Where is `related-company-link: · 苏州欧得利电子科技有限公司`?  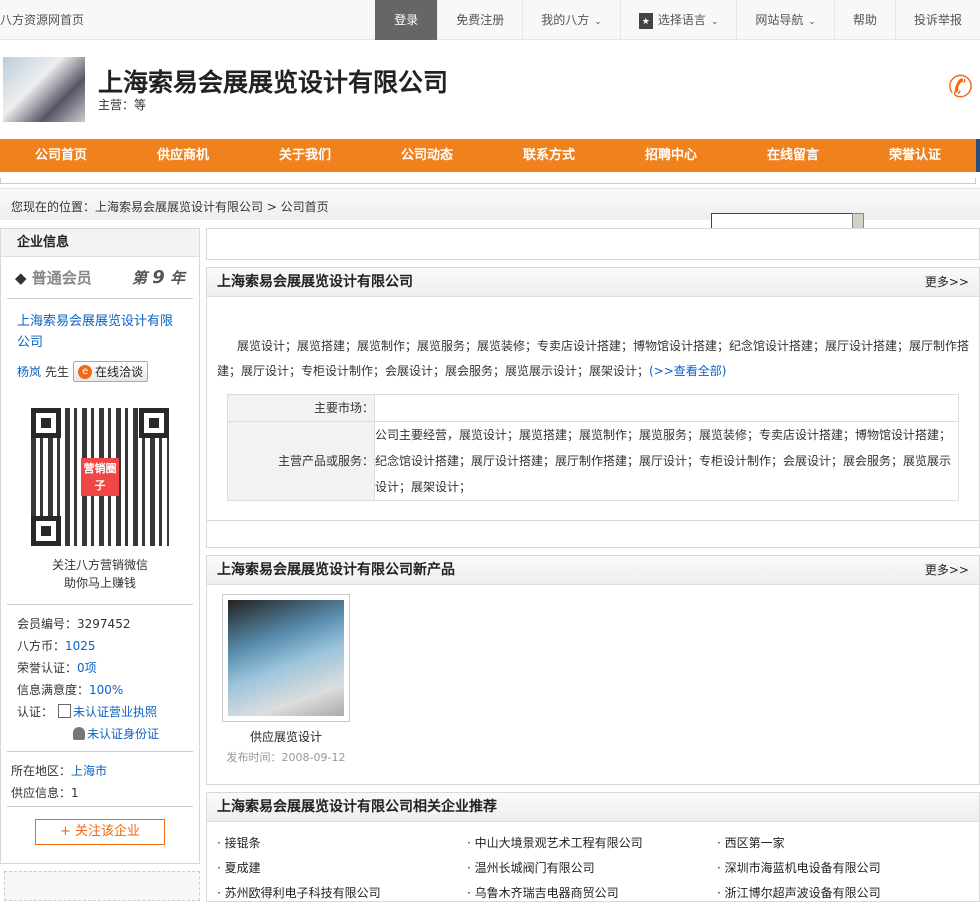 related-company-link: · 苏州欧得利电子科技有限公司 is located at coordinates (342, 892).